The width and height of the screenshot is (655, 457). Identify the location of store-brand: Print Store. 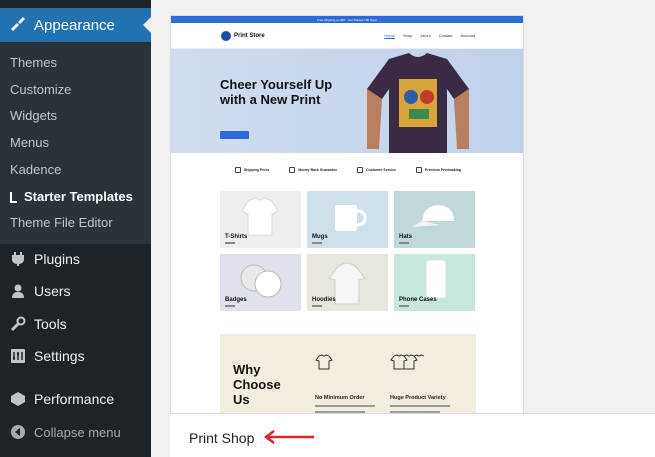
(249, 35).